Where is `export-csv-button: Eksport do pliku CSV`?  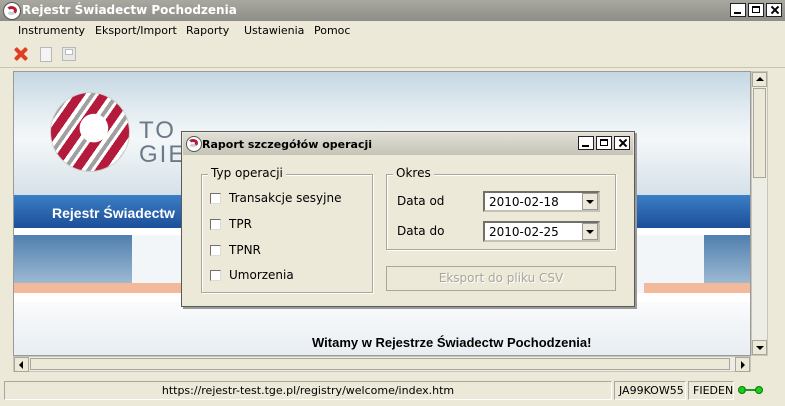
export-csv-button: Eksport do pliku CSV is located at coordinates (501, 278).